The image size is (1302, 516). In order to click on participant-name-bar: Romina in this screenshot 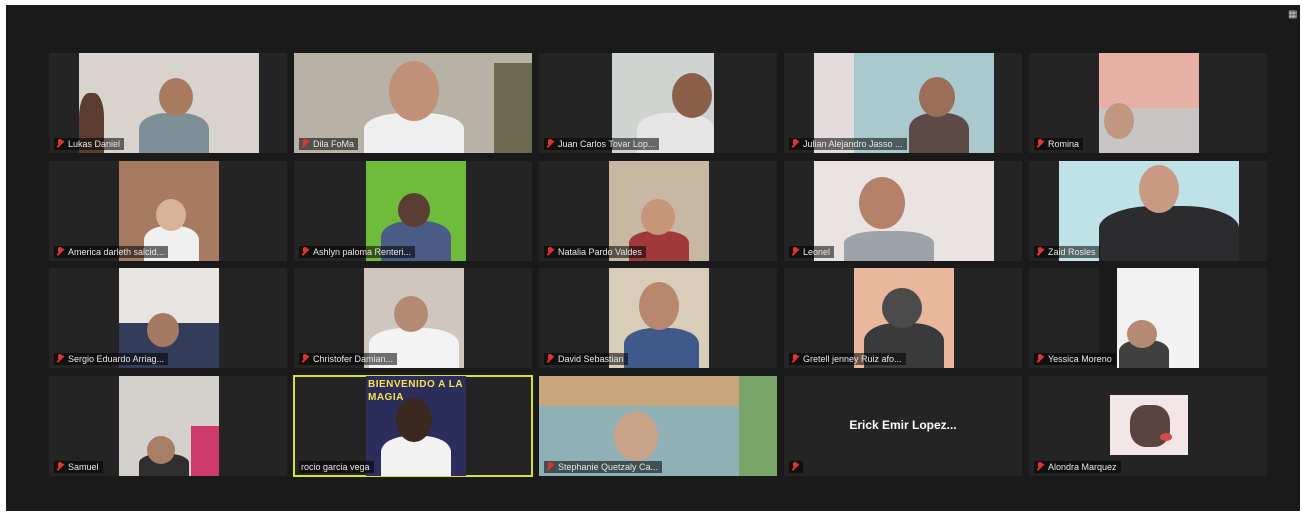, I will do `click(1059, 144)`.